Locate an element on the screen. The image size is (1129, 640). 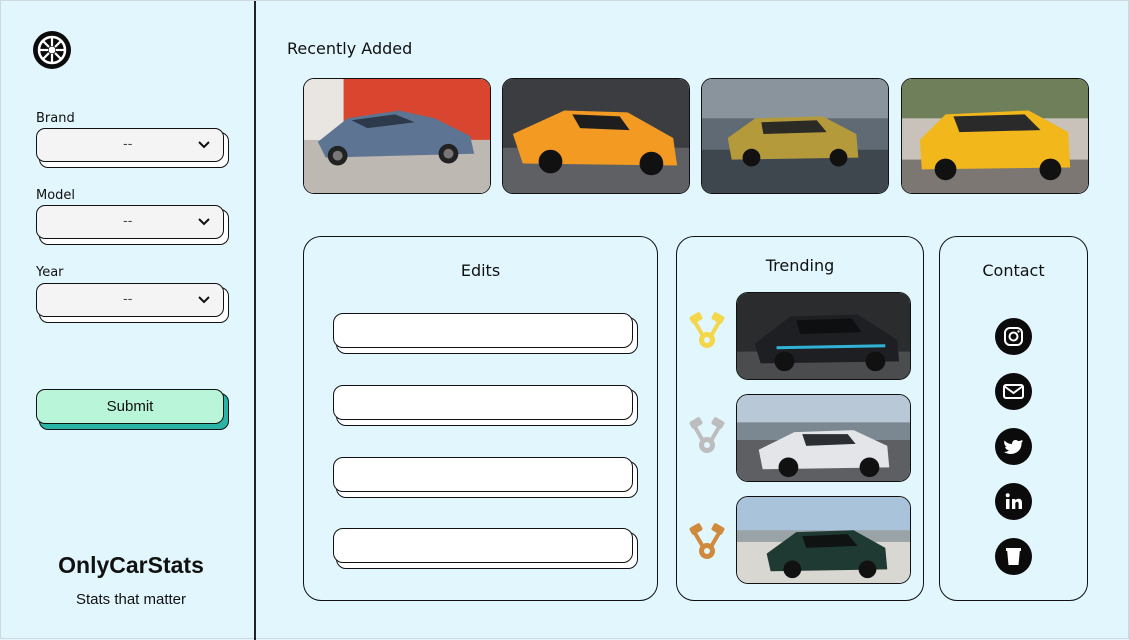
year-select-value: -- is located at coordinates (128, 299).